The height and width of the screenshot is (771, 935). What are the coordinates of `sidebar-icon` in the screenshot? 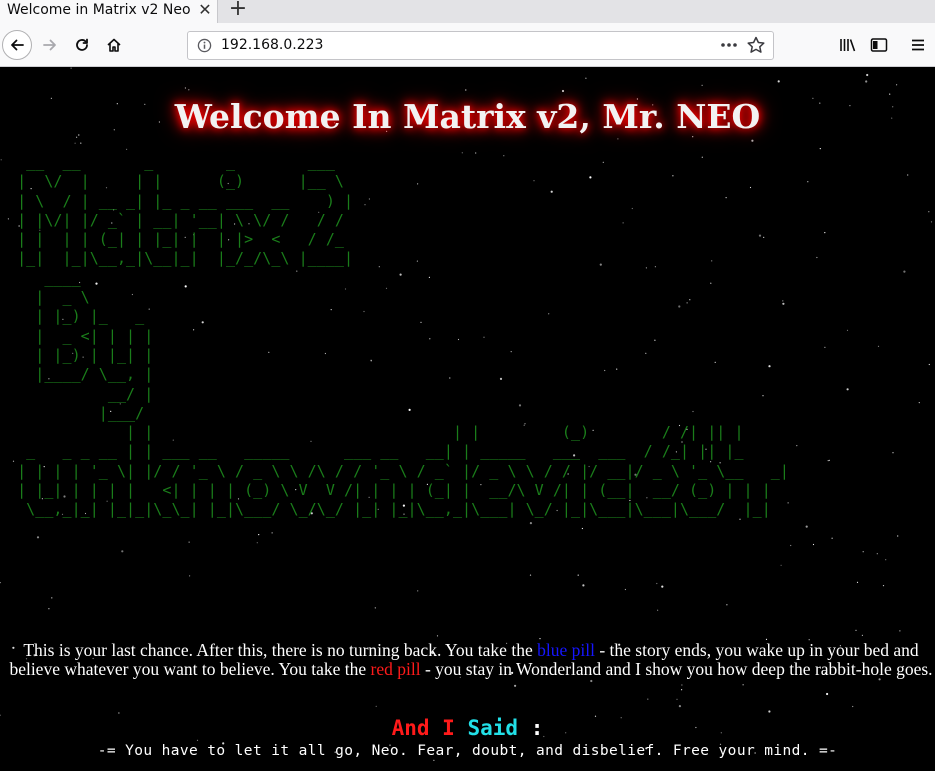 It's located at (879, 45).